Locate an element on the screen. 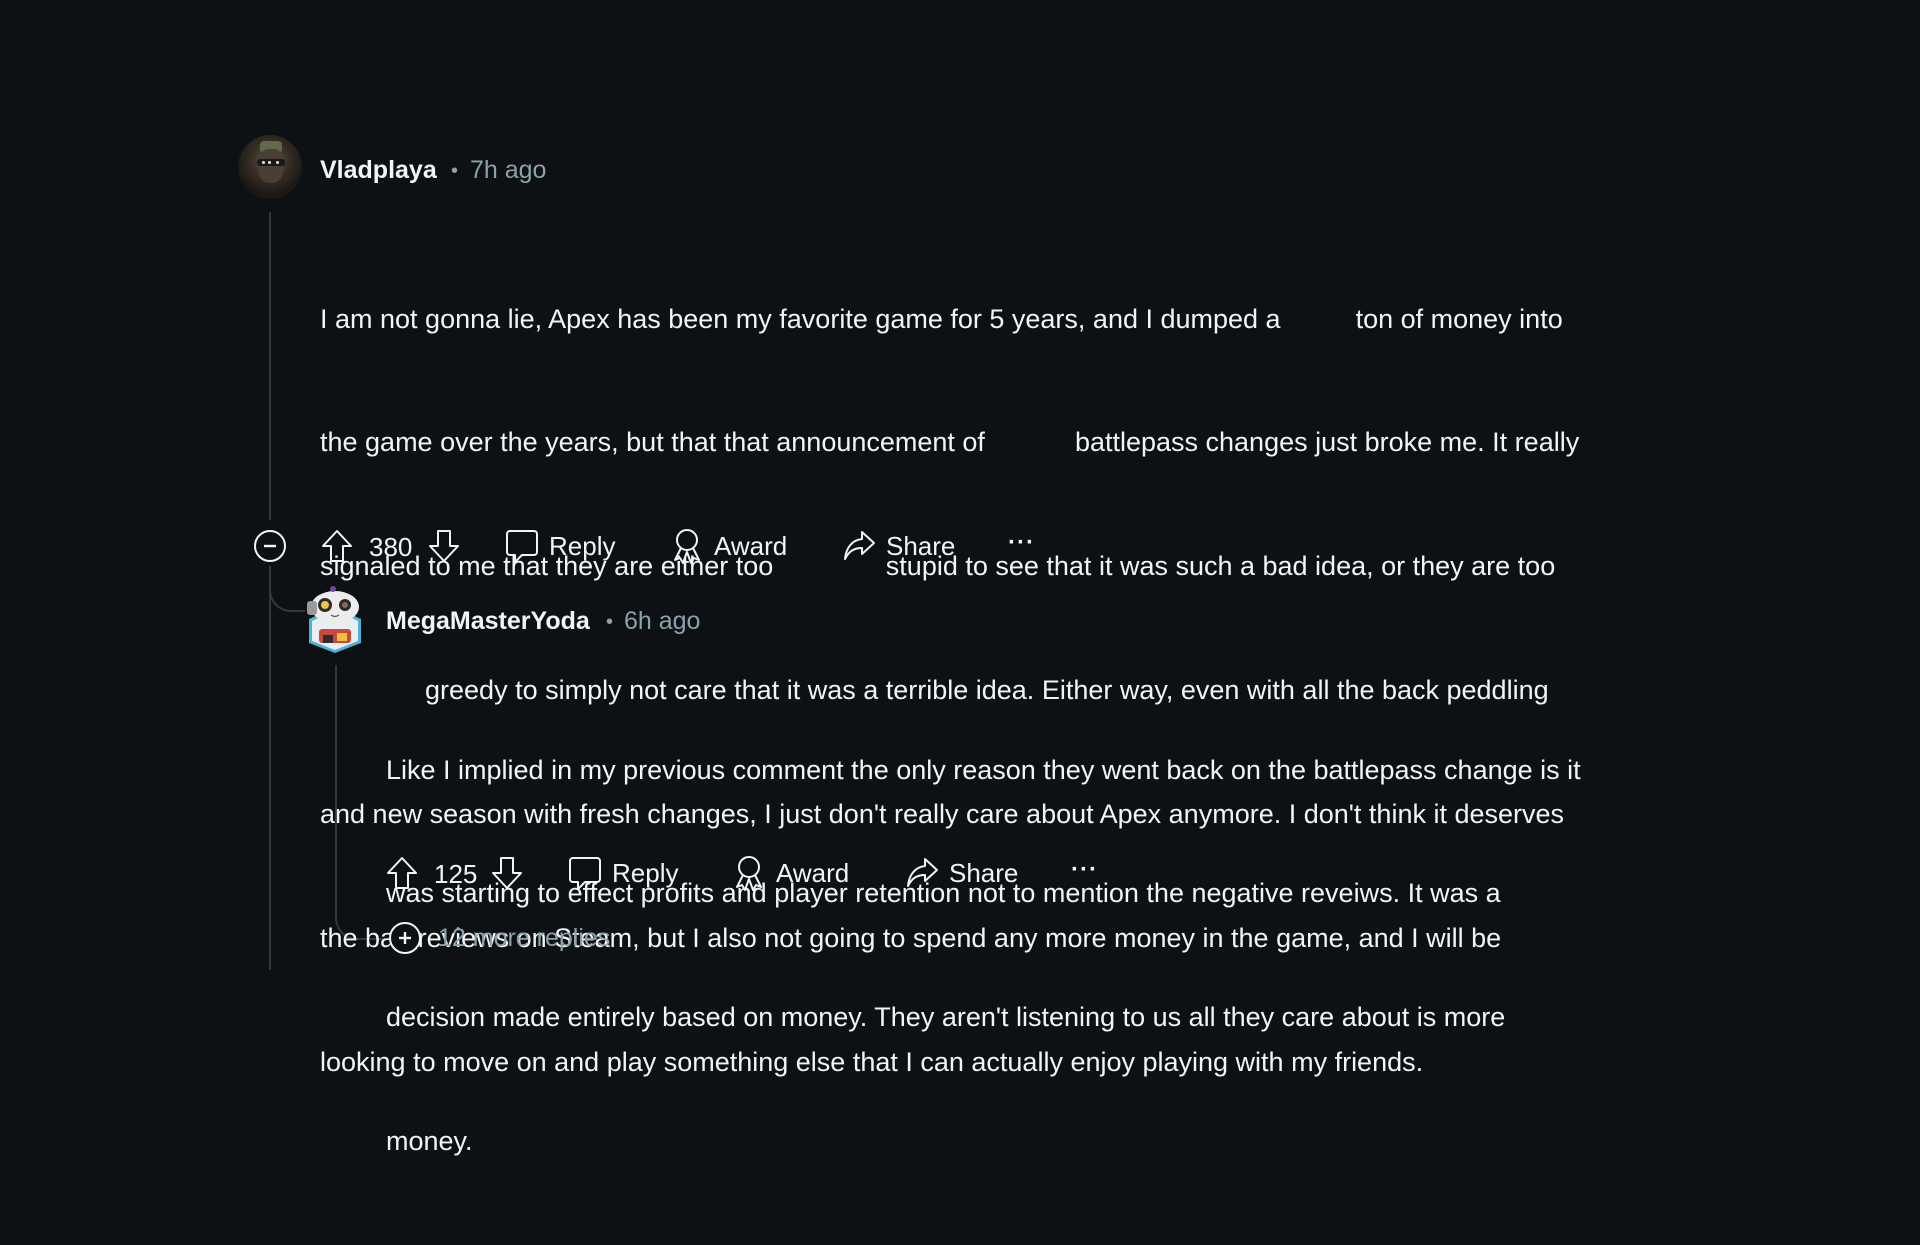 Image resolution: width=1920 pixels, height=1245 pixels. plus-circle-icon is located at coordinates (405, 938).